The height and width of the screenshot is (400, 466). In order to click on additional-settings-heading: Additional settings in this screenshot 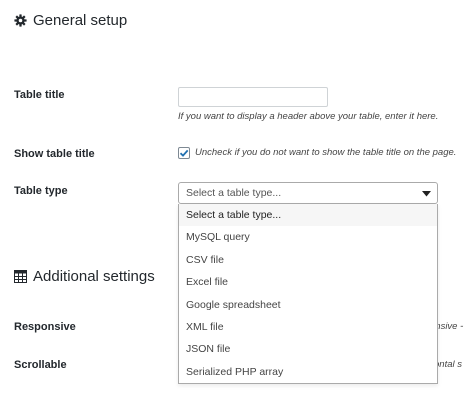, I will do `click(84, 276)`.